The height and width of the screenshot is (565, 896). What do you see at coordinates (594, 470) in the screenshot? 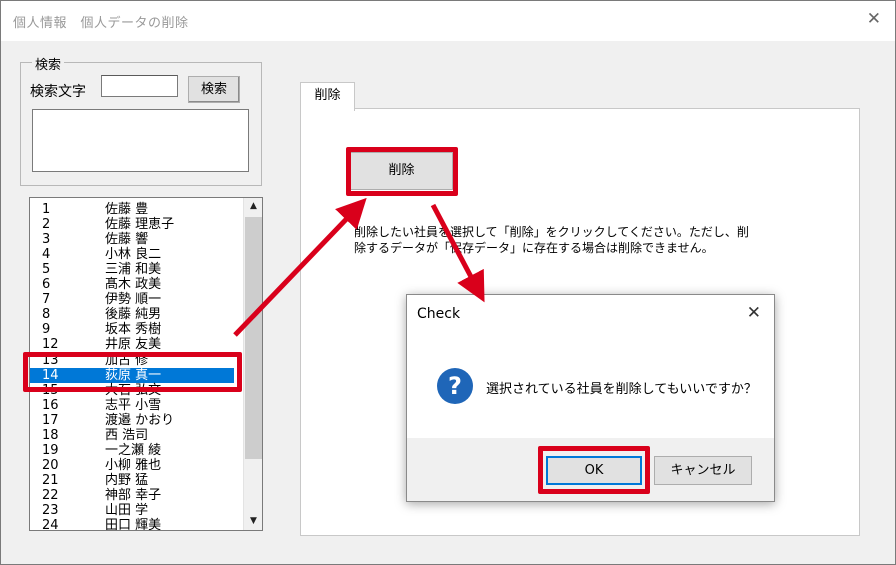
I see `ok-button: OK` at bounding box center [594, 470].